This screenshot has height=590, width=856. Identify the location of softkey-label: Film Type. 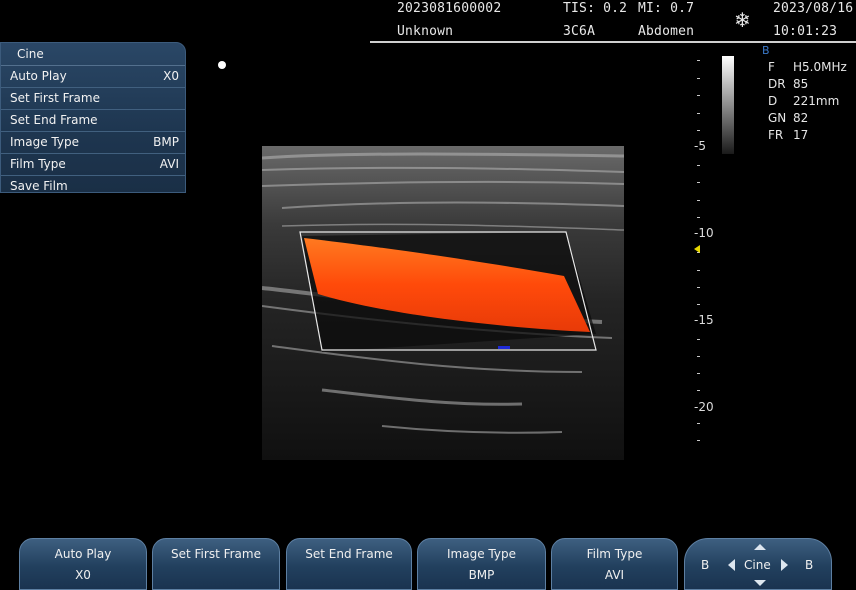
(614, 554).